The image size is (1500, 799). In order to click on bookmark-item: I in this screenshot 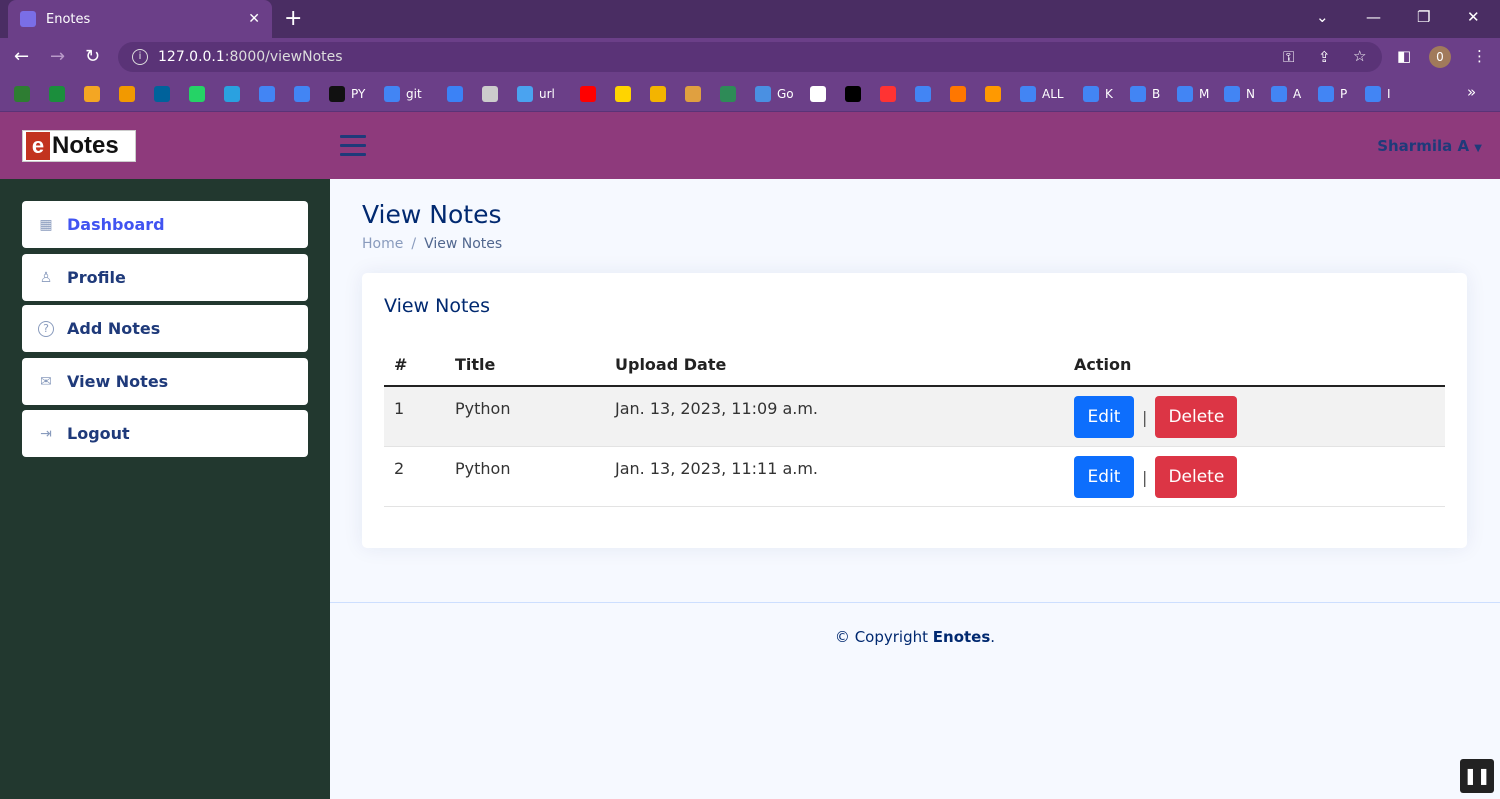, I will do `click(1378, 94)`.